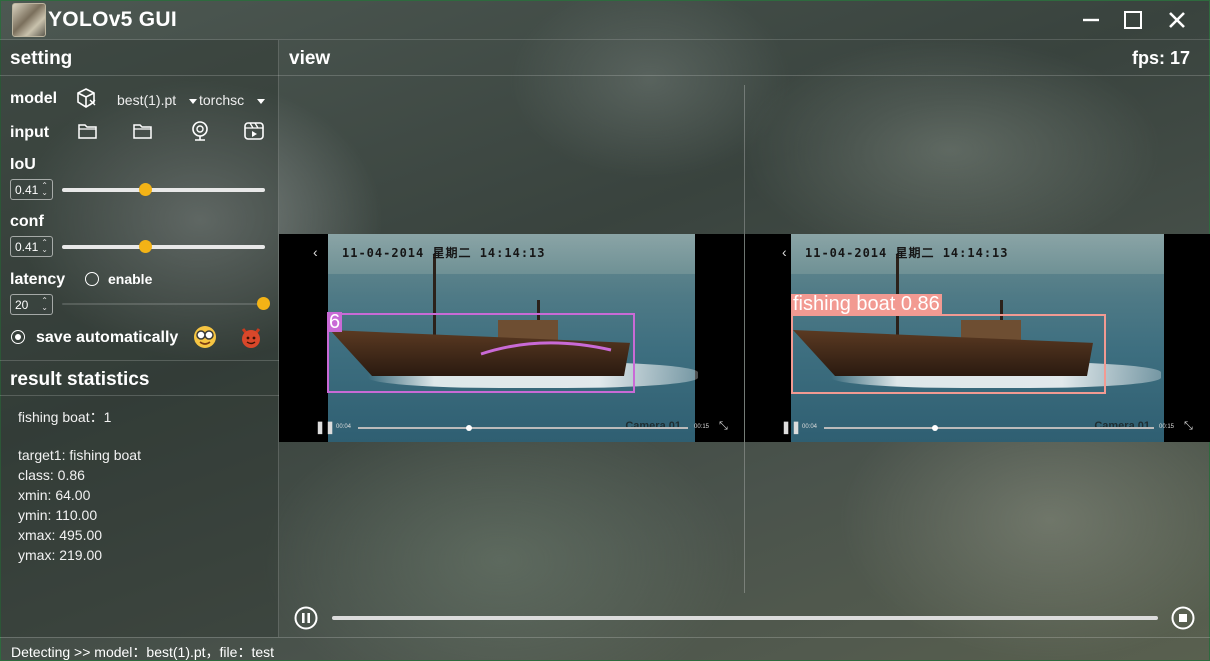 This screenshot has width=1210, height=661. What do you see at coordinates (23, 164) in the screenshot?
I see `iou-label: IoU` at bounding box center [23, 164].